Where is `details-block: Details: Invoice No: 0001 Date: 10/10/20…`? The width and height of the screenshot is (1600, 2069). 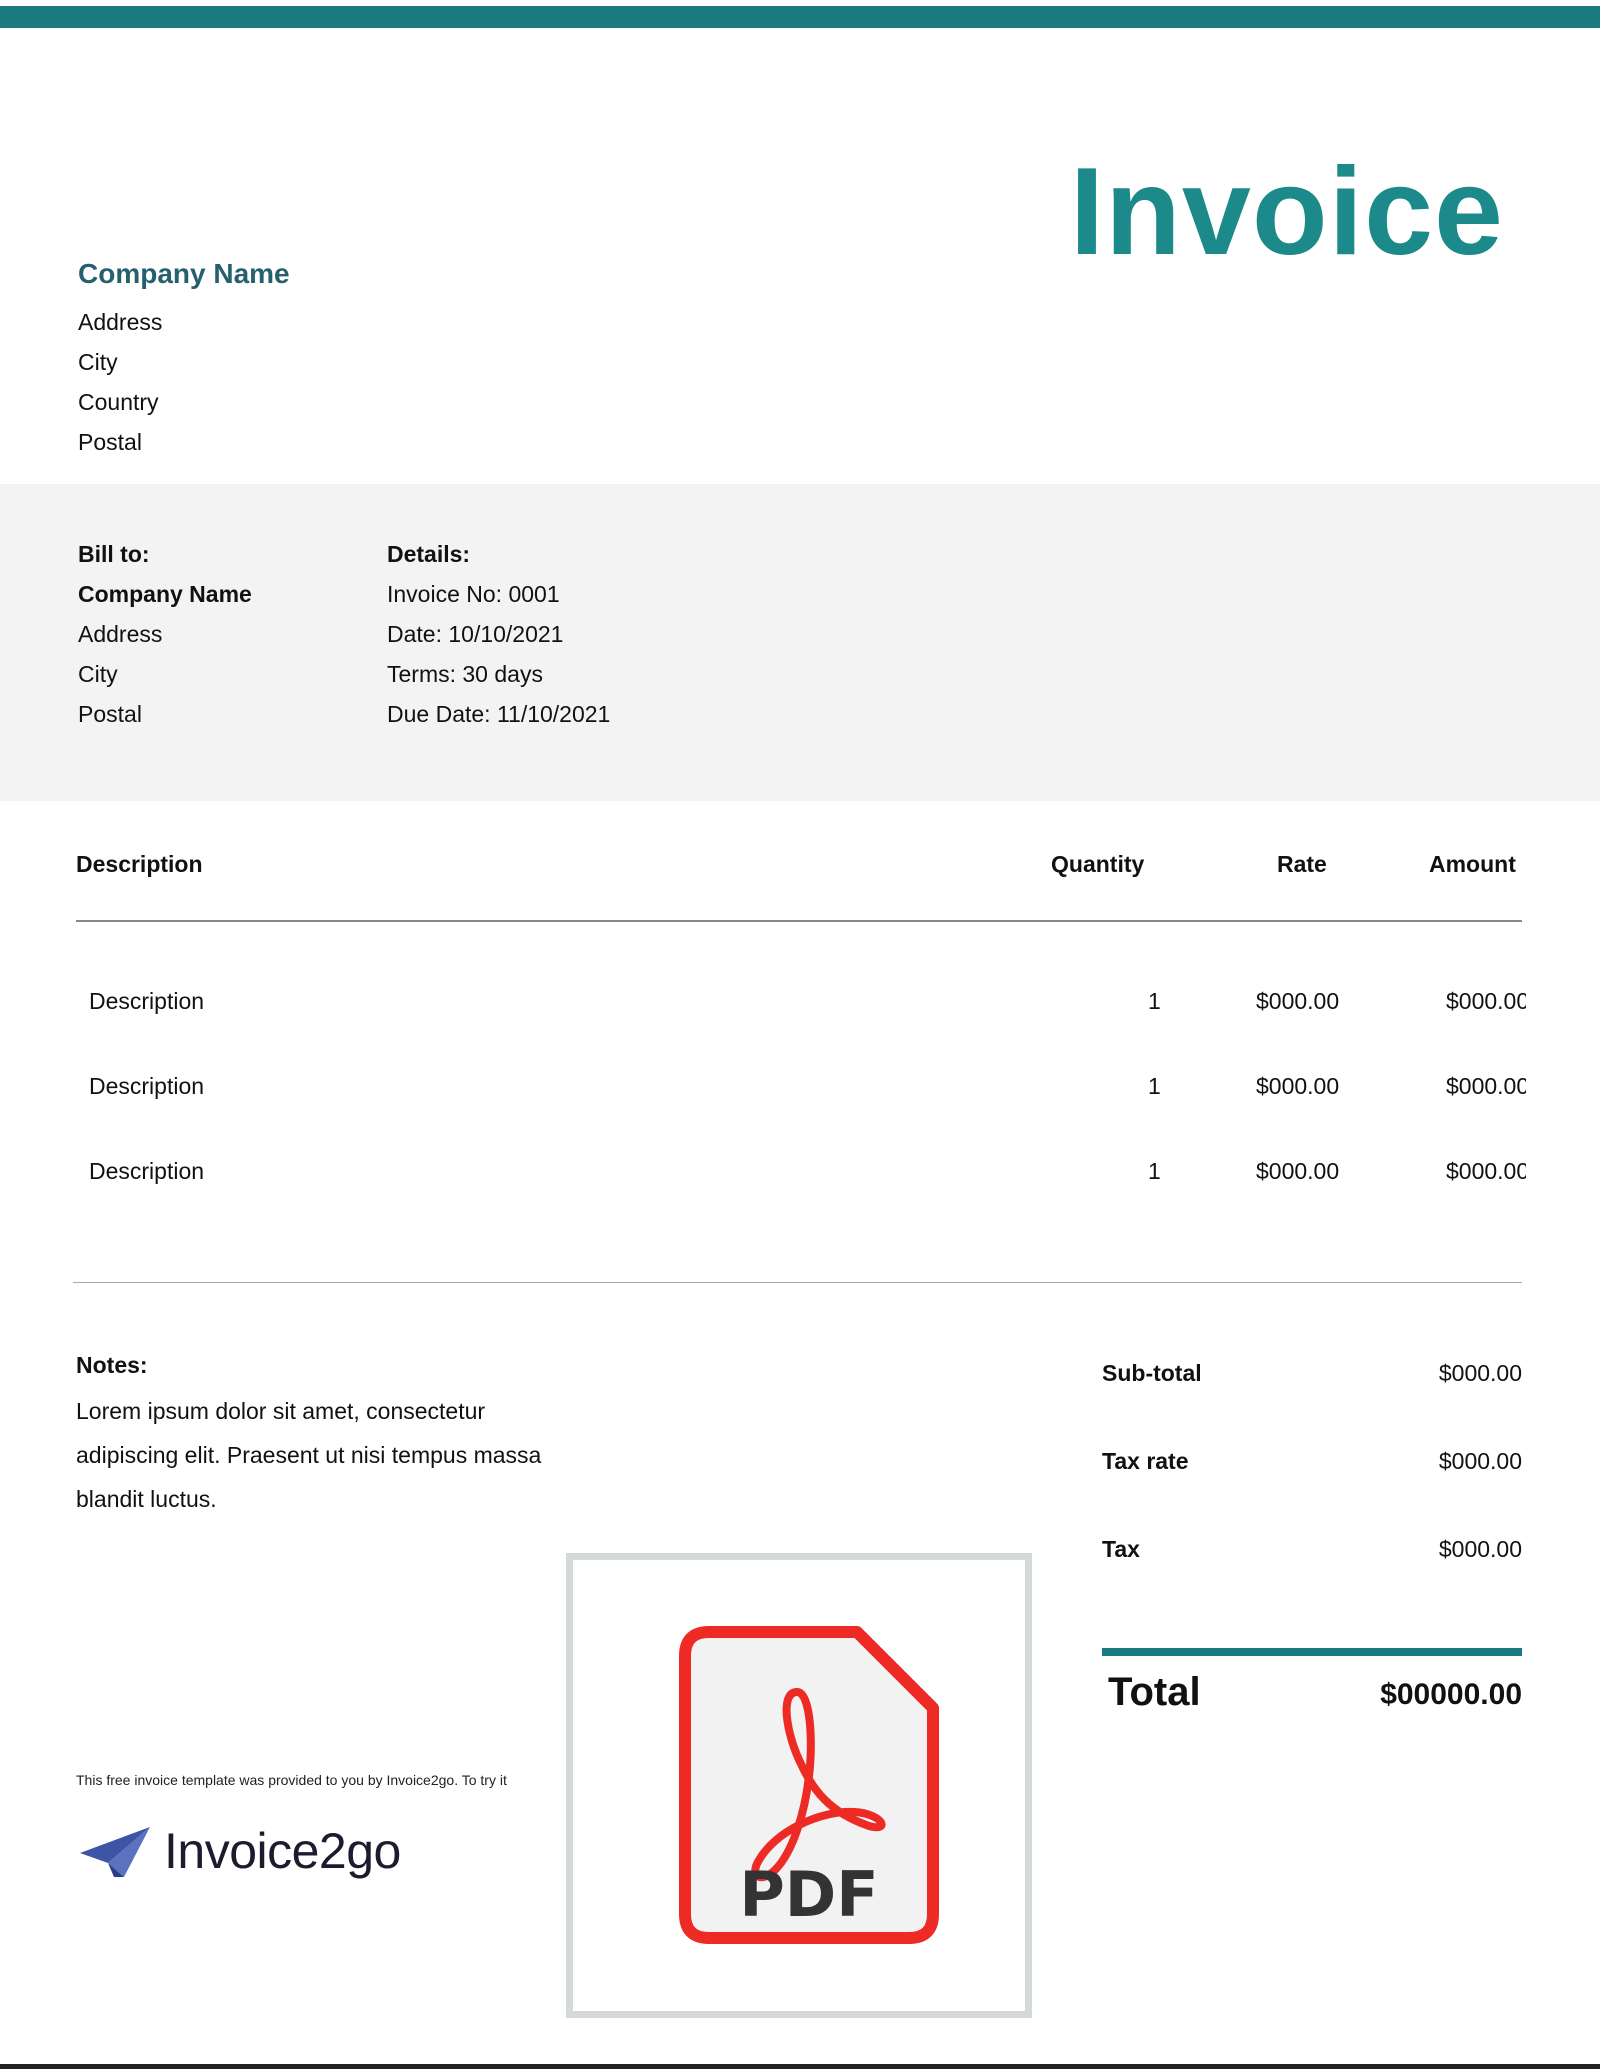 details-block: Details: Invoice No: 0001 Date: 10/10/20… is located at coordinates (498, 634).